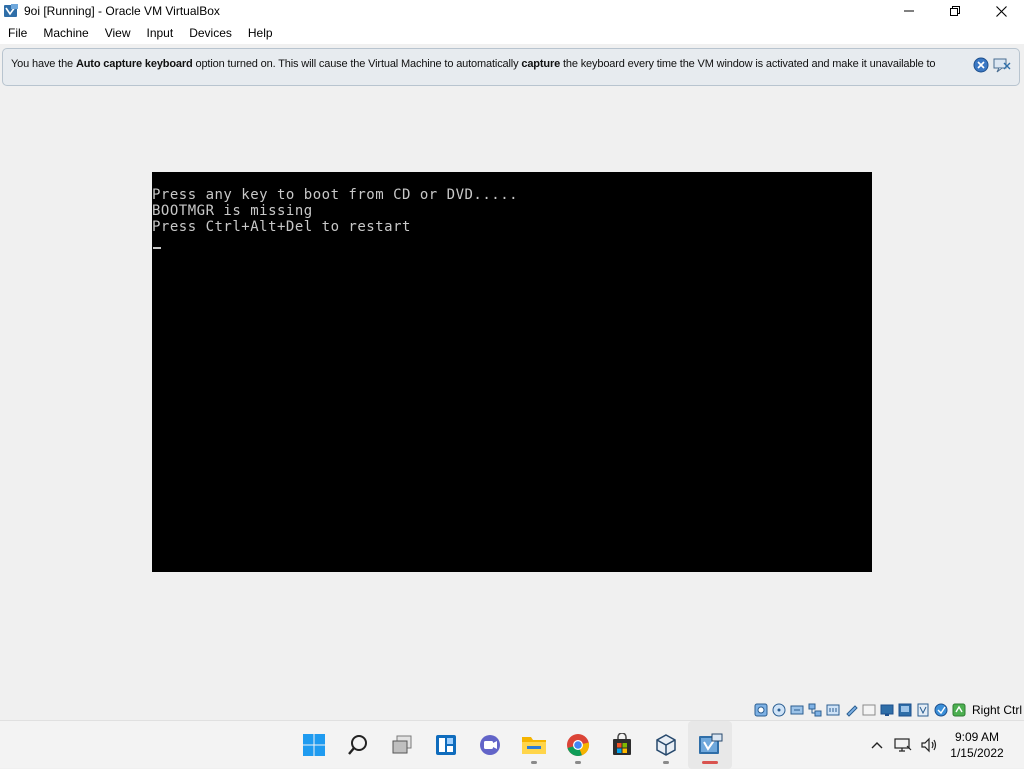 Image resolution: width=1024 pixels, height=769 pixels. Describe the element at coordinates (977, 753) in the screenshot. I see `clock-date: 1/15/2022` at that location.